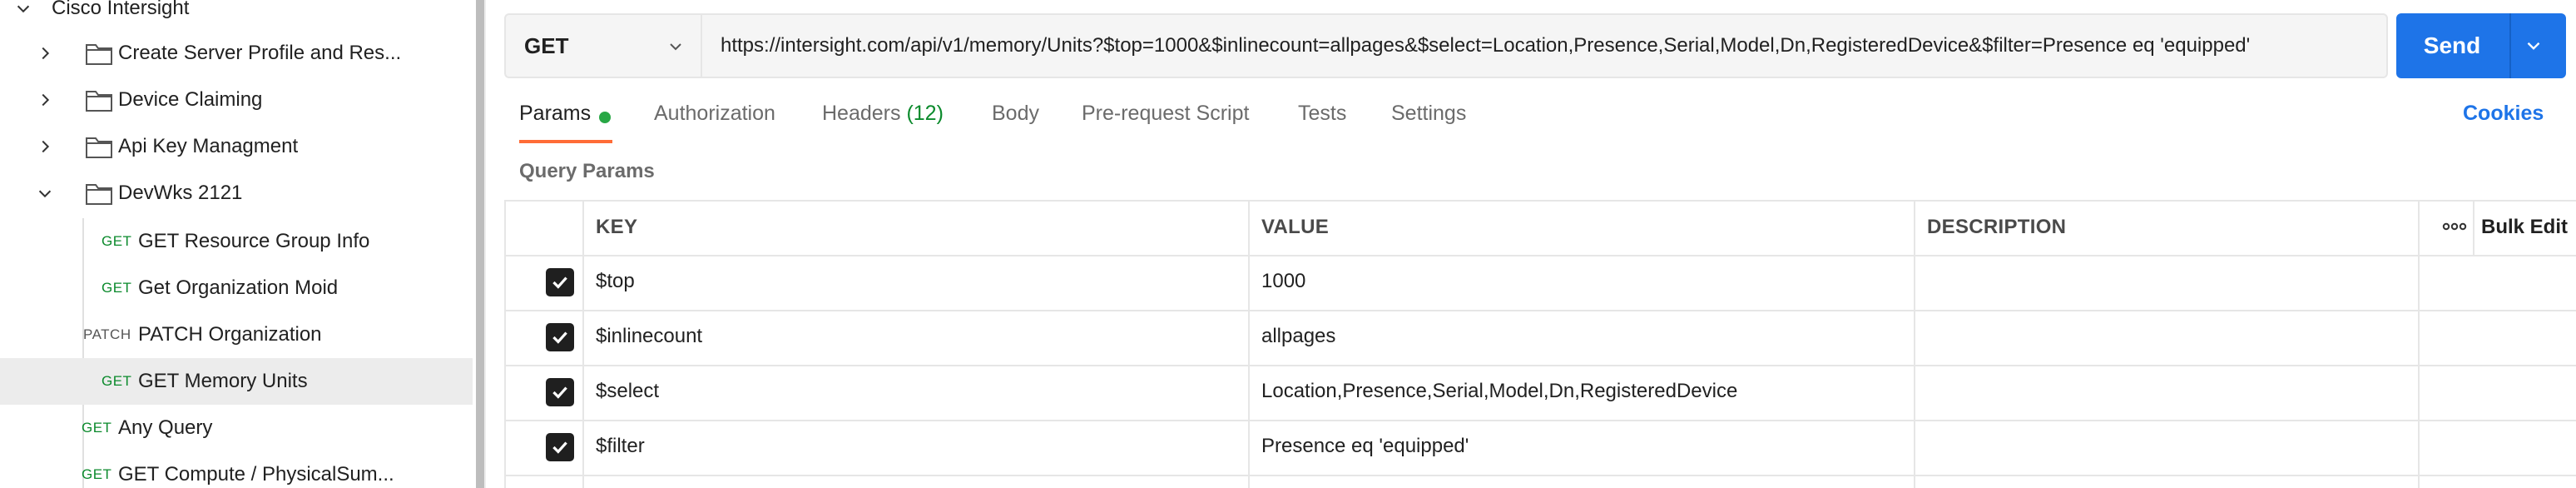 The width and height of the screenshot is (2576, 488). Describe the element at coordinates (107, 334) in the screenshot. I see `method-badge: PATCH` at that location.